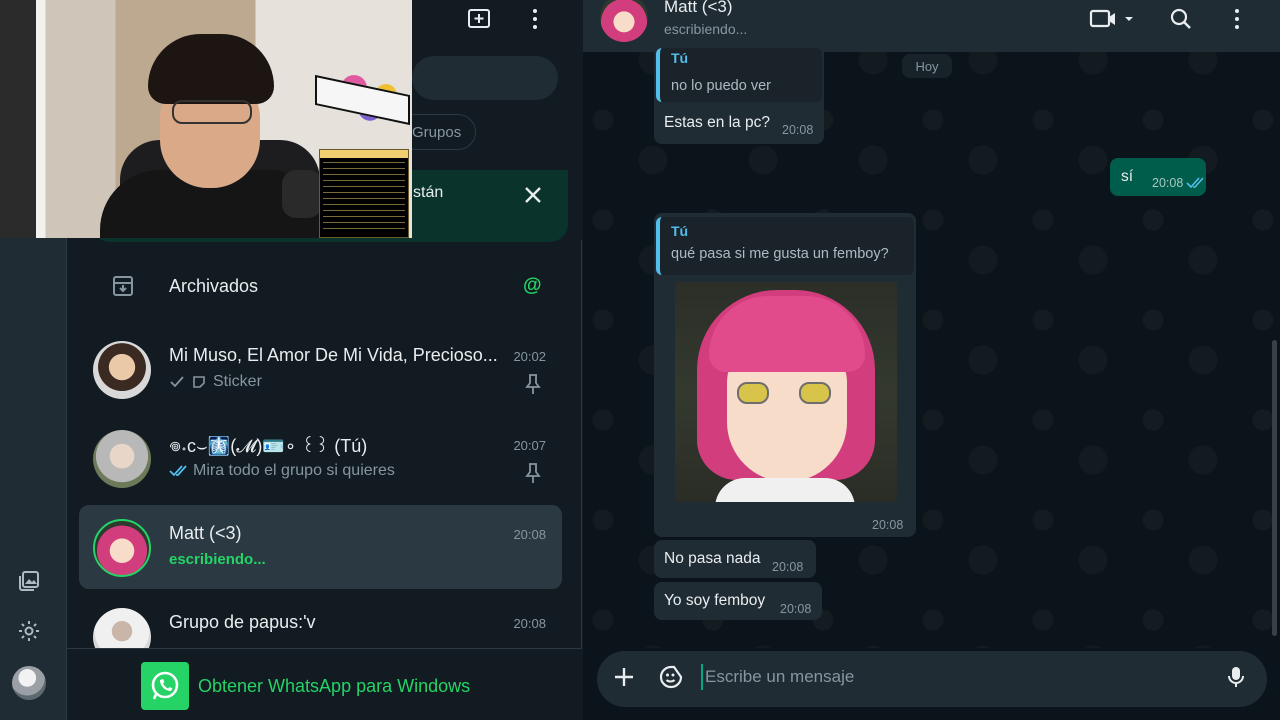  Describe the element at coordinates (1112, 19) in the screenshot. I see `video-call-icon` at that location.